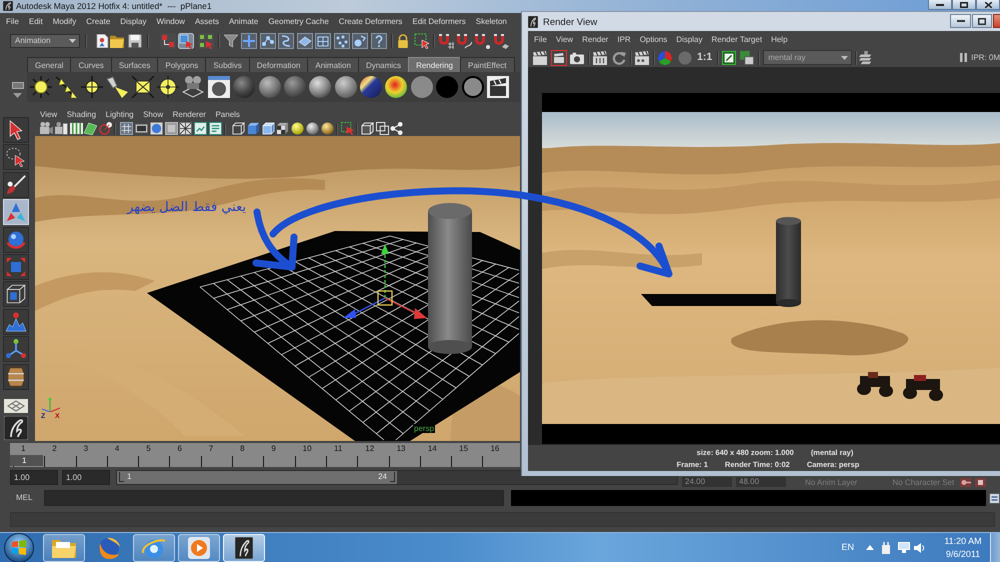 The width and height of the screenshot is (1000, 562). What do you see at coordinates (134, 64) in the screenshot?
I see `shelf-tab: Surfaces` at bounding box center [134, 64].